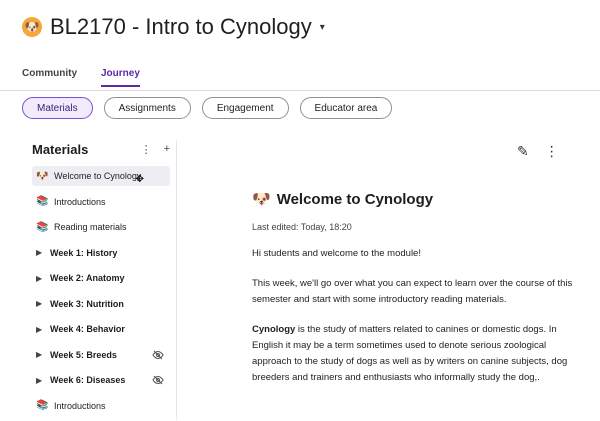  Describe the element at coordinates (538, 151) in the screenshot. I see `content-toolbar: ✎ ⋮` at that location.